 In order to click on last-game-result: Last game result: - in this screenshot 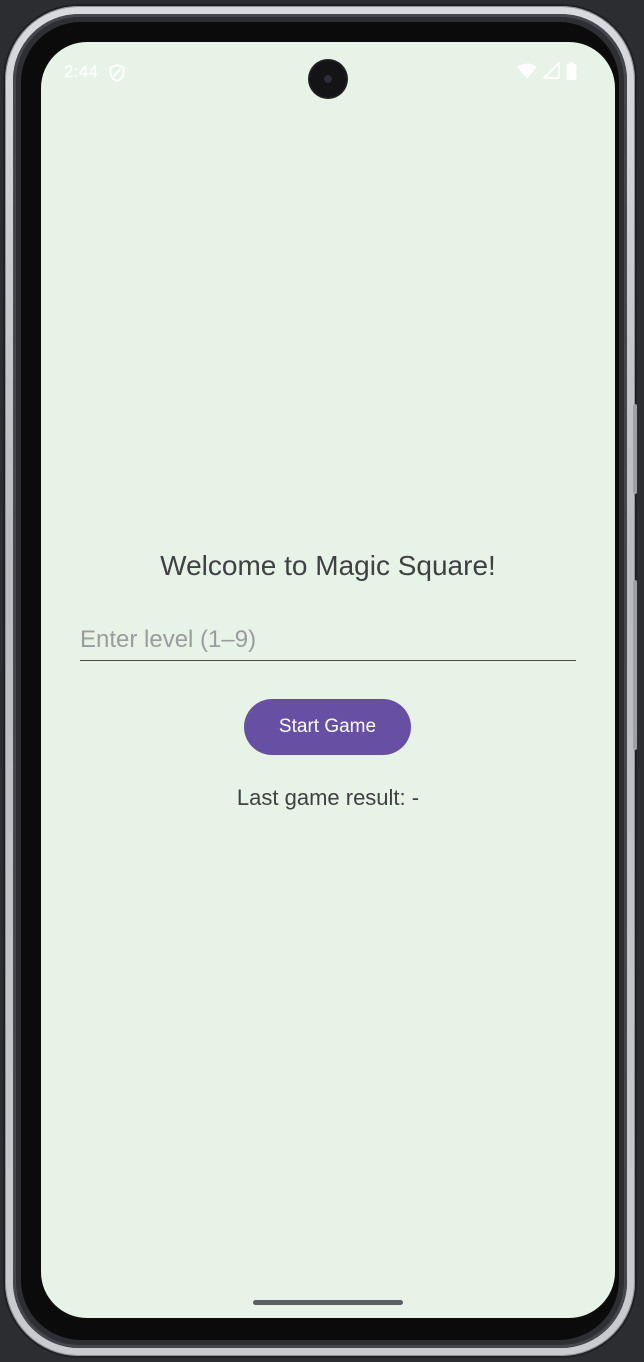, I will do `click(328, 797)`.